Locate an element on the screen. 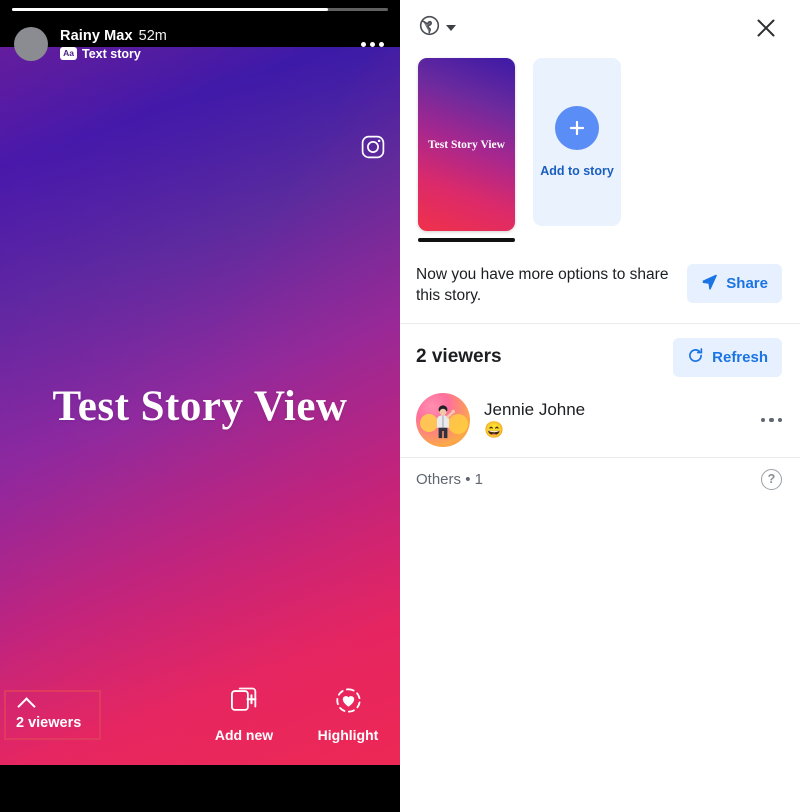 The width and height of the screenshot is (800, 812). author-name-row: Rainy Max 52m is located at coordinates (209, 36).